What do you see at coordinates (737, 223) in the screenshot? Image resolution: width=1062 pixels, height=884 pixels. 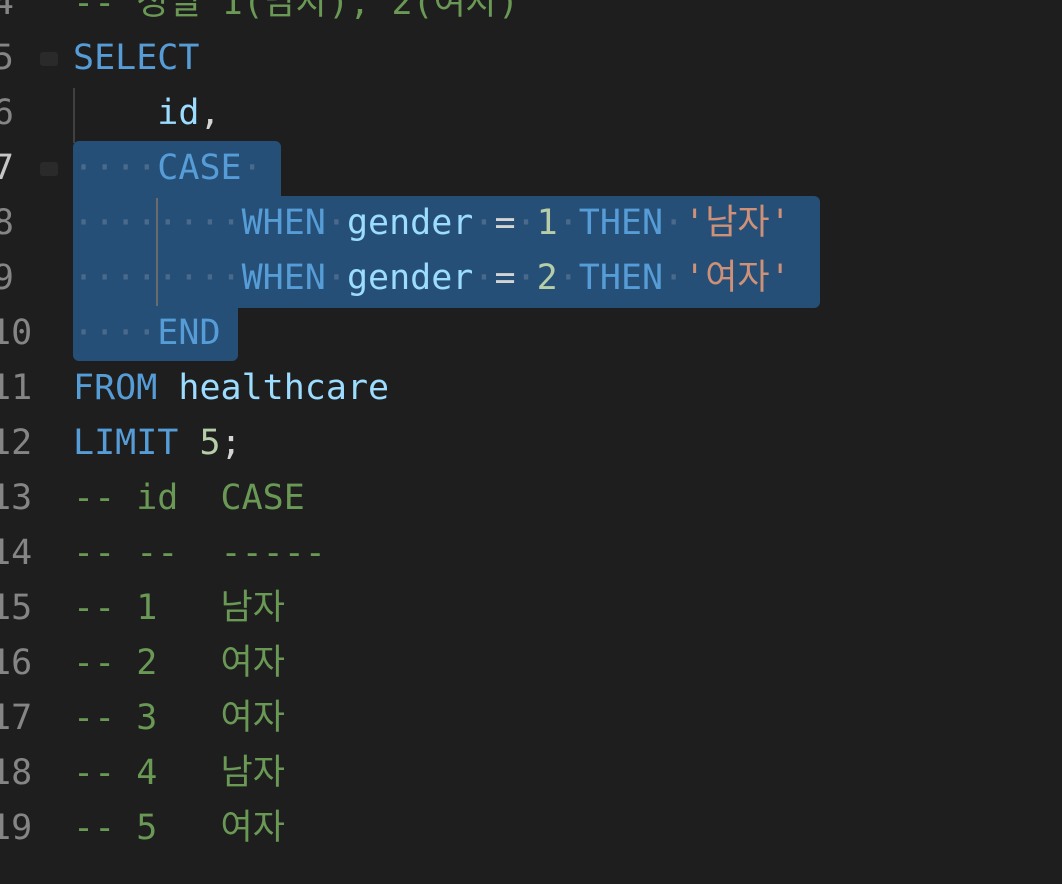 I see `code-token: '남자'` at bounding box center [737, 223].